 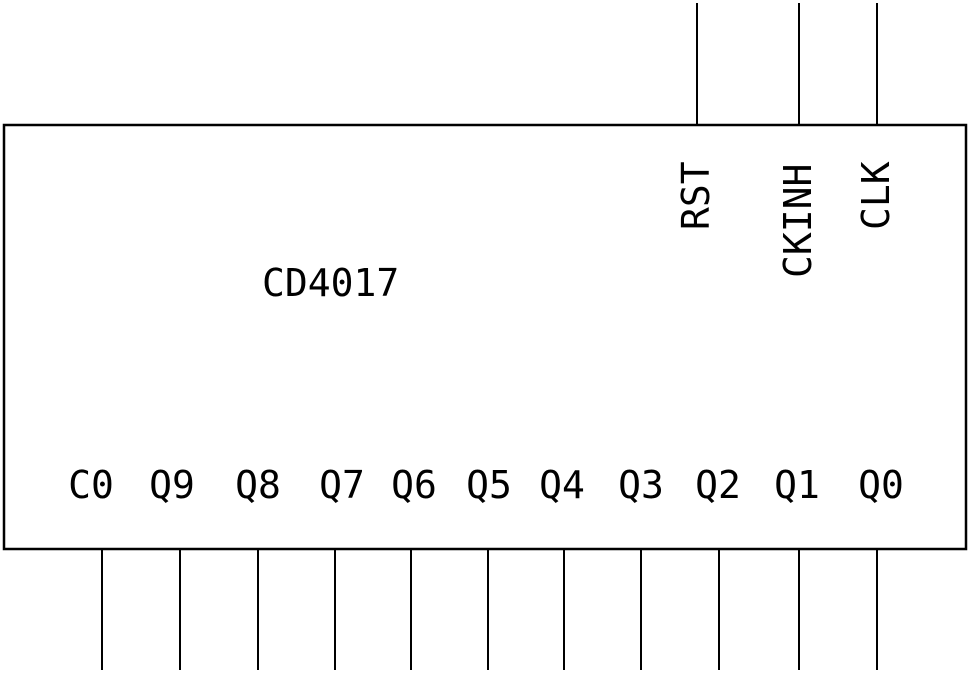 I want to click on pin-label-q0: Q0, so click(x=881, y=485).